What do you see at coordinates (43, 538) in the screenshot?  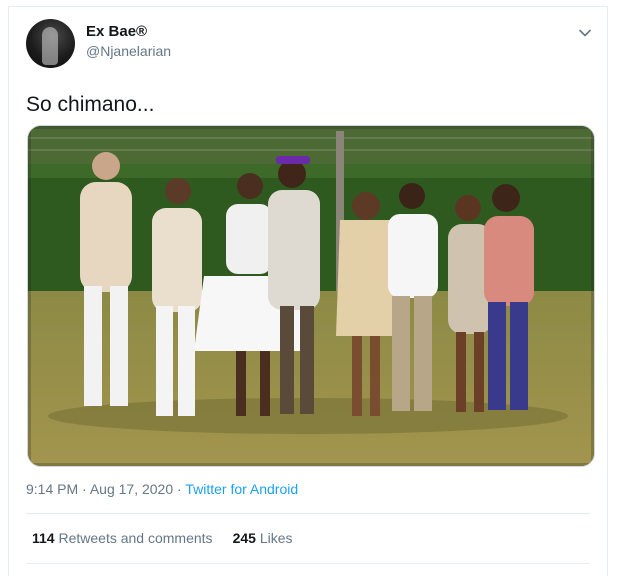 I see `retweets-count: 114` at bounding box center [43, 538].